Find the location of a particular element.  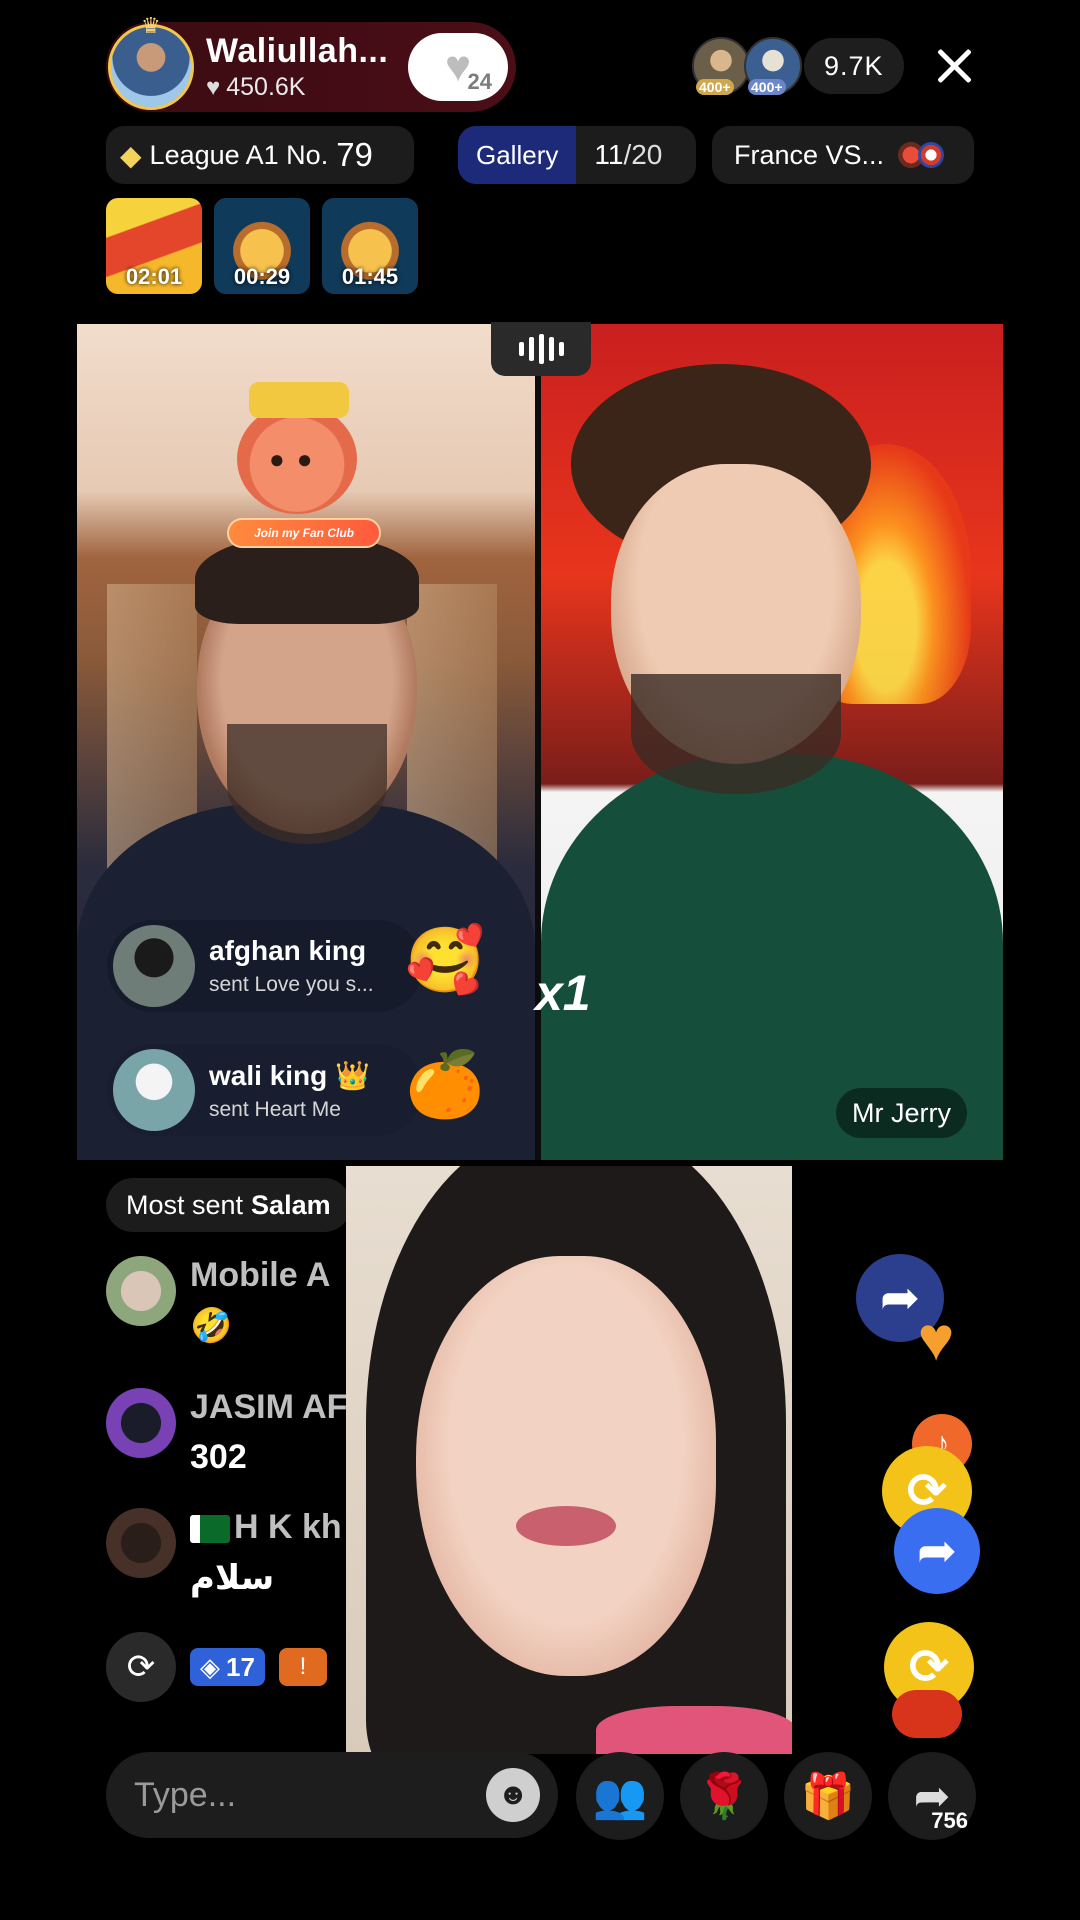

share-icon: ➦ is located at coordinates (937, 1551).